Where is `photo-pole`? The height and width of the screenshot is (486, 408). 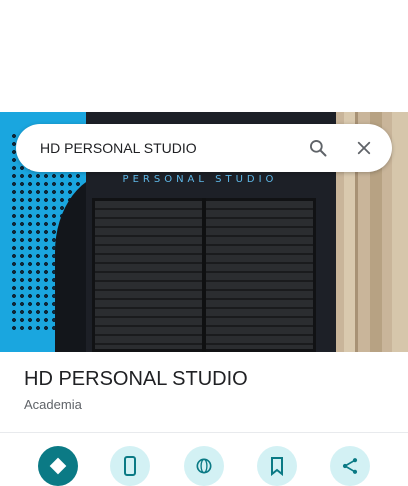 photo-pole is located at coordinates (400, 232).